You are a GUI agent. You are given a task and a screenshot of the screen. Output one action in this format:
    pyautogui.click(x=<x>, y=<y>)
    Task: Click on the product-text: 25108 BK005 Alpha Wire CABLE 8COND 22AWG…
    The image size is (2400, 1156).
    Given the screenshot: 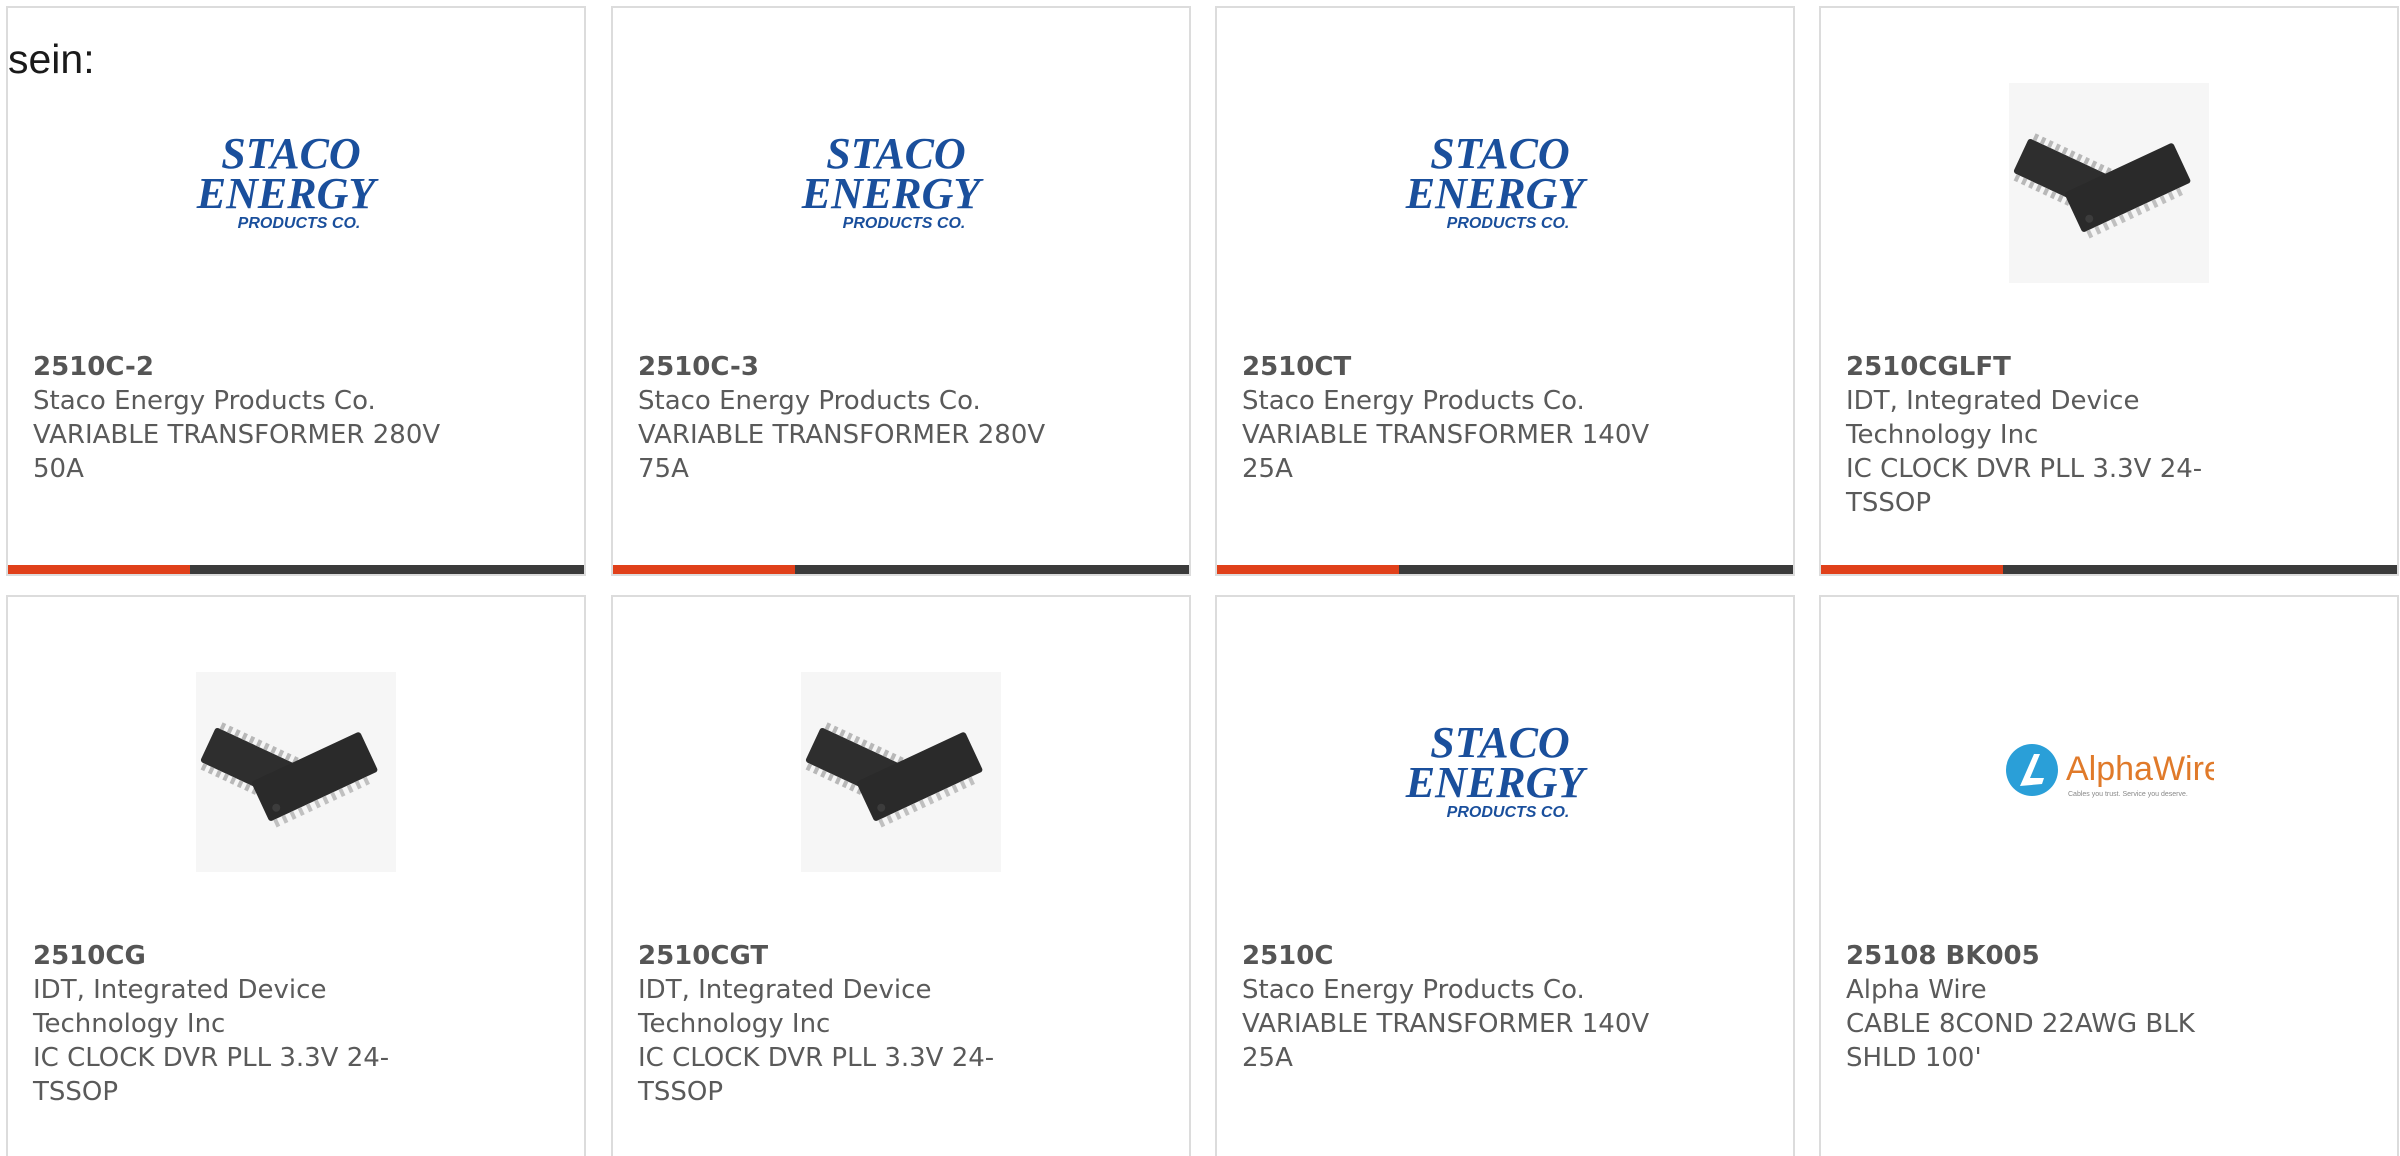 What is the action you would take?
    pyautogui.click(x=2056, y=1007)
    